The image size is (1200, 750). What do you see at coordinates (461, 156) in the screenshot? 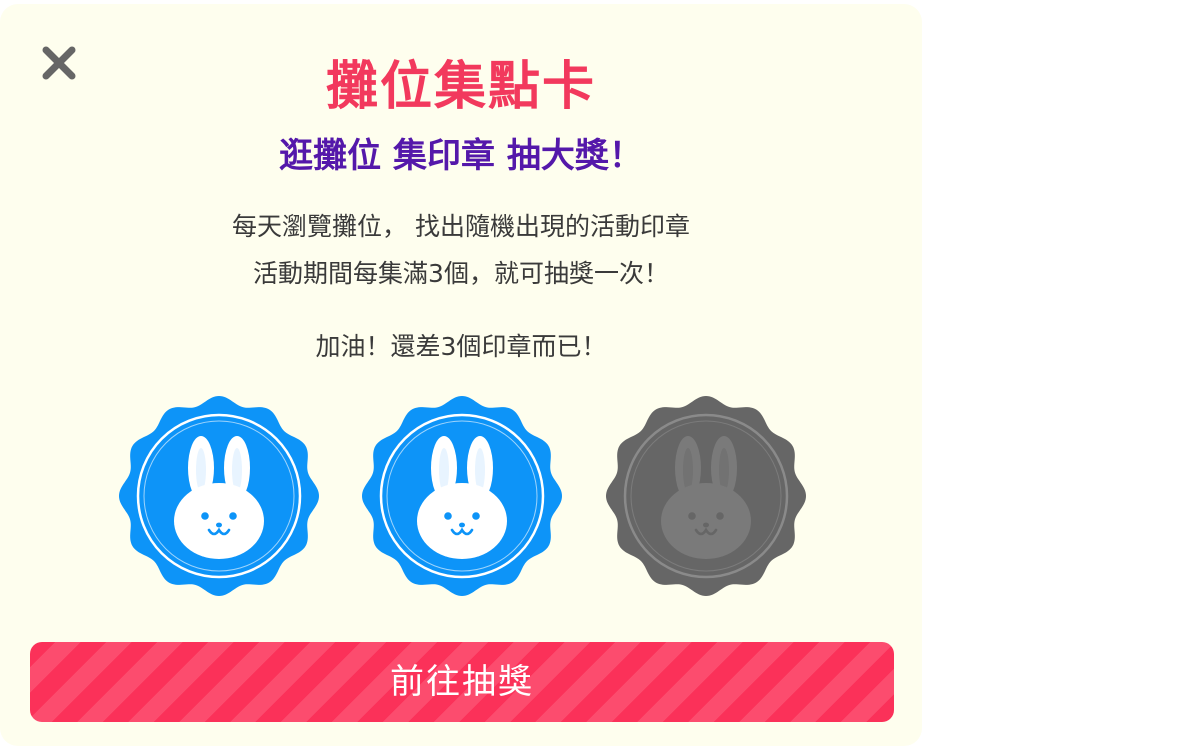
I see `dialog-subtitle: 逛攤位 集印章 抽大獎！` at bounding box center [461, 156].